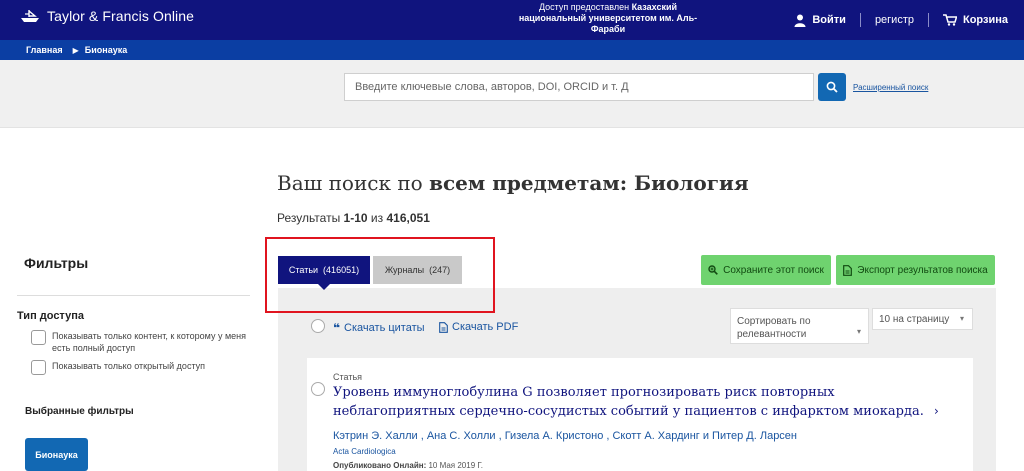 This screenshot has height=471, width=1024. I want to click on register-label: регистр, so click(894, 20).